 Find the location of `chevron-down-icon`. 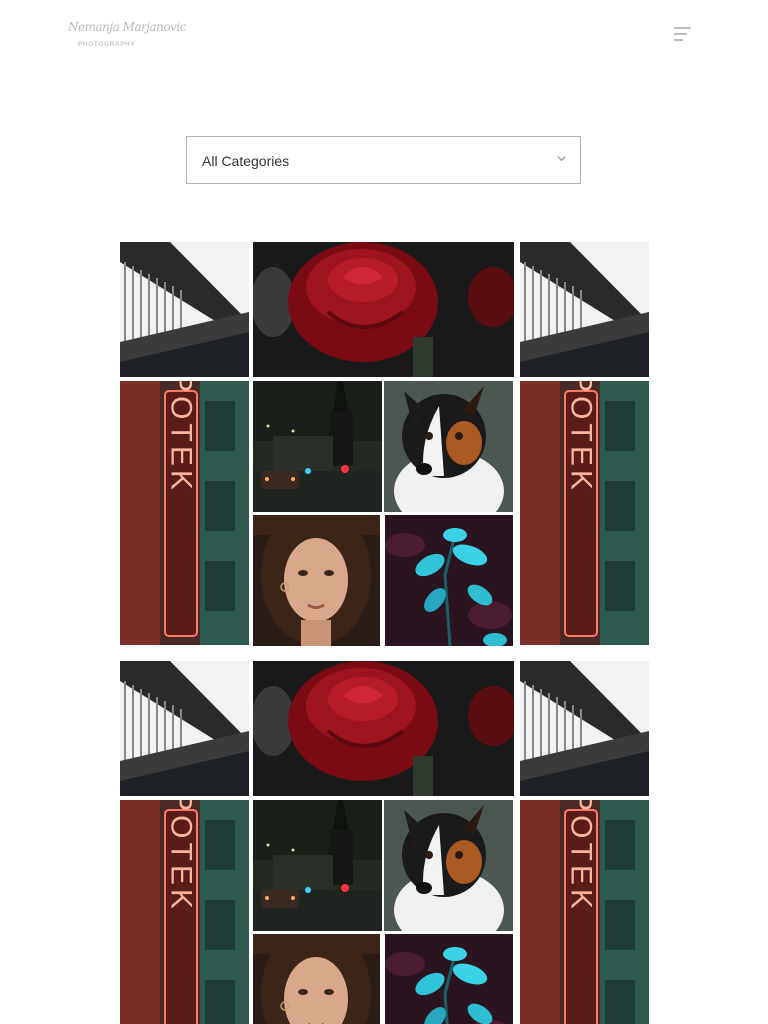

chevron-down-icon is located at coordinates (561, 159).